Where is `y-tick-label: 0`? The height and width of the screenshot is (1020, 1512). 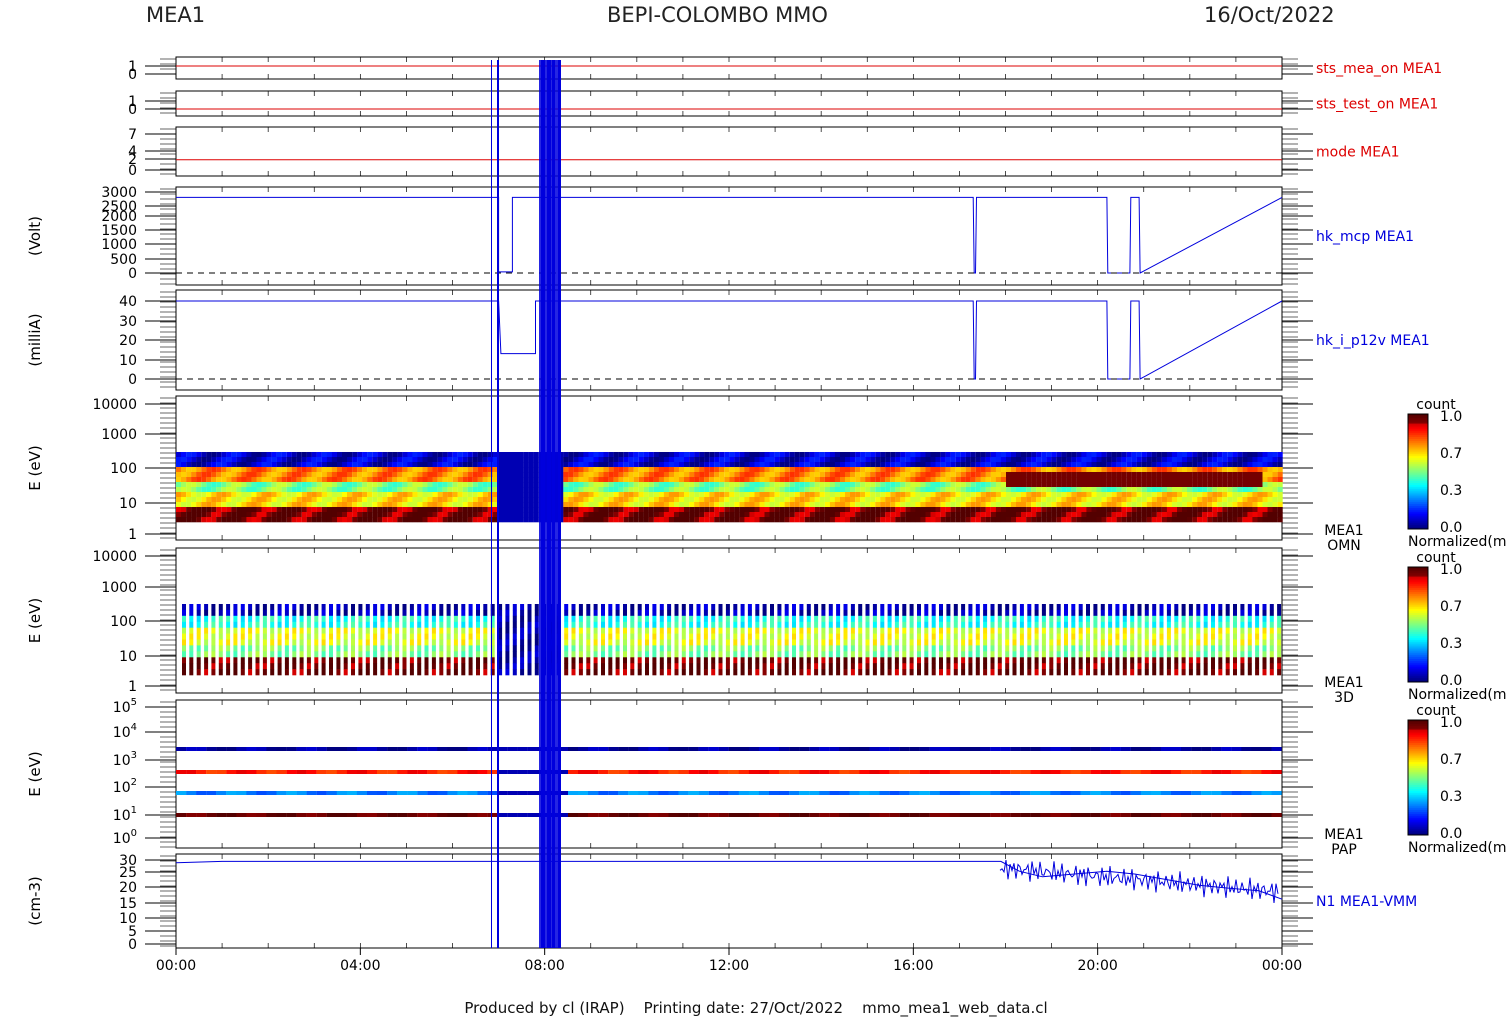
y-tick-label: 0 is located at coordinates (132, 945).